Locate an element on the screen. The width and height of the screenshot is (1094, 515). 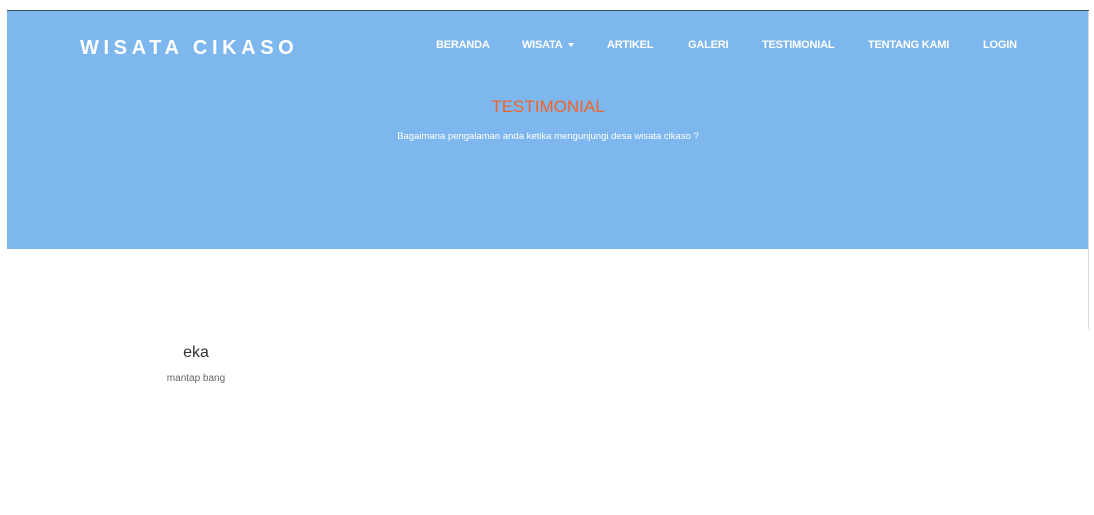
nav-item-label: LOGIN is located at coordinates (1000, 45).